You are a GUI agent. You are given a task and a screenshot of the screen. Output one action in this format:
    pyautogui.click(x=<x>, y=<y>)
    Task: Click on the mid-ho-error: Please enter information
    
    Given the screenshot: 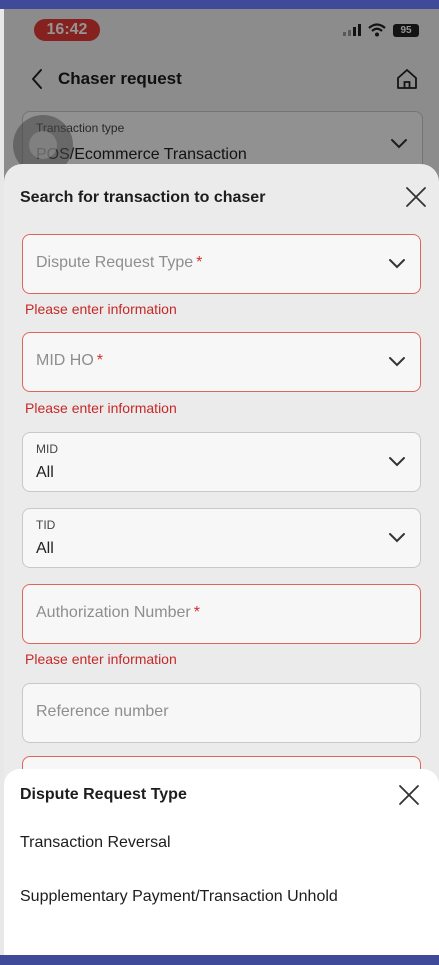 What is the action you would take?
    pyautogui.click(x=101, y=408)
    